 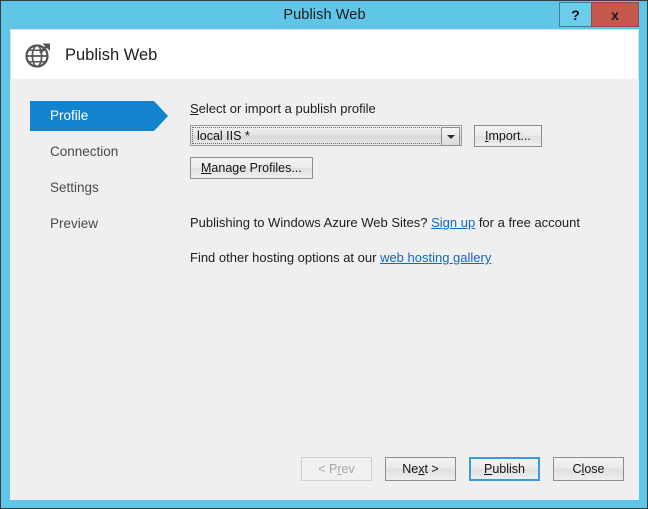 I want to click on profile-select-label: Select or import a publish profile, so click(x=405, y=108).